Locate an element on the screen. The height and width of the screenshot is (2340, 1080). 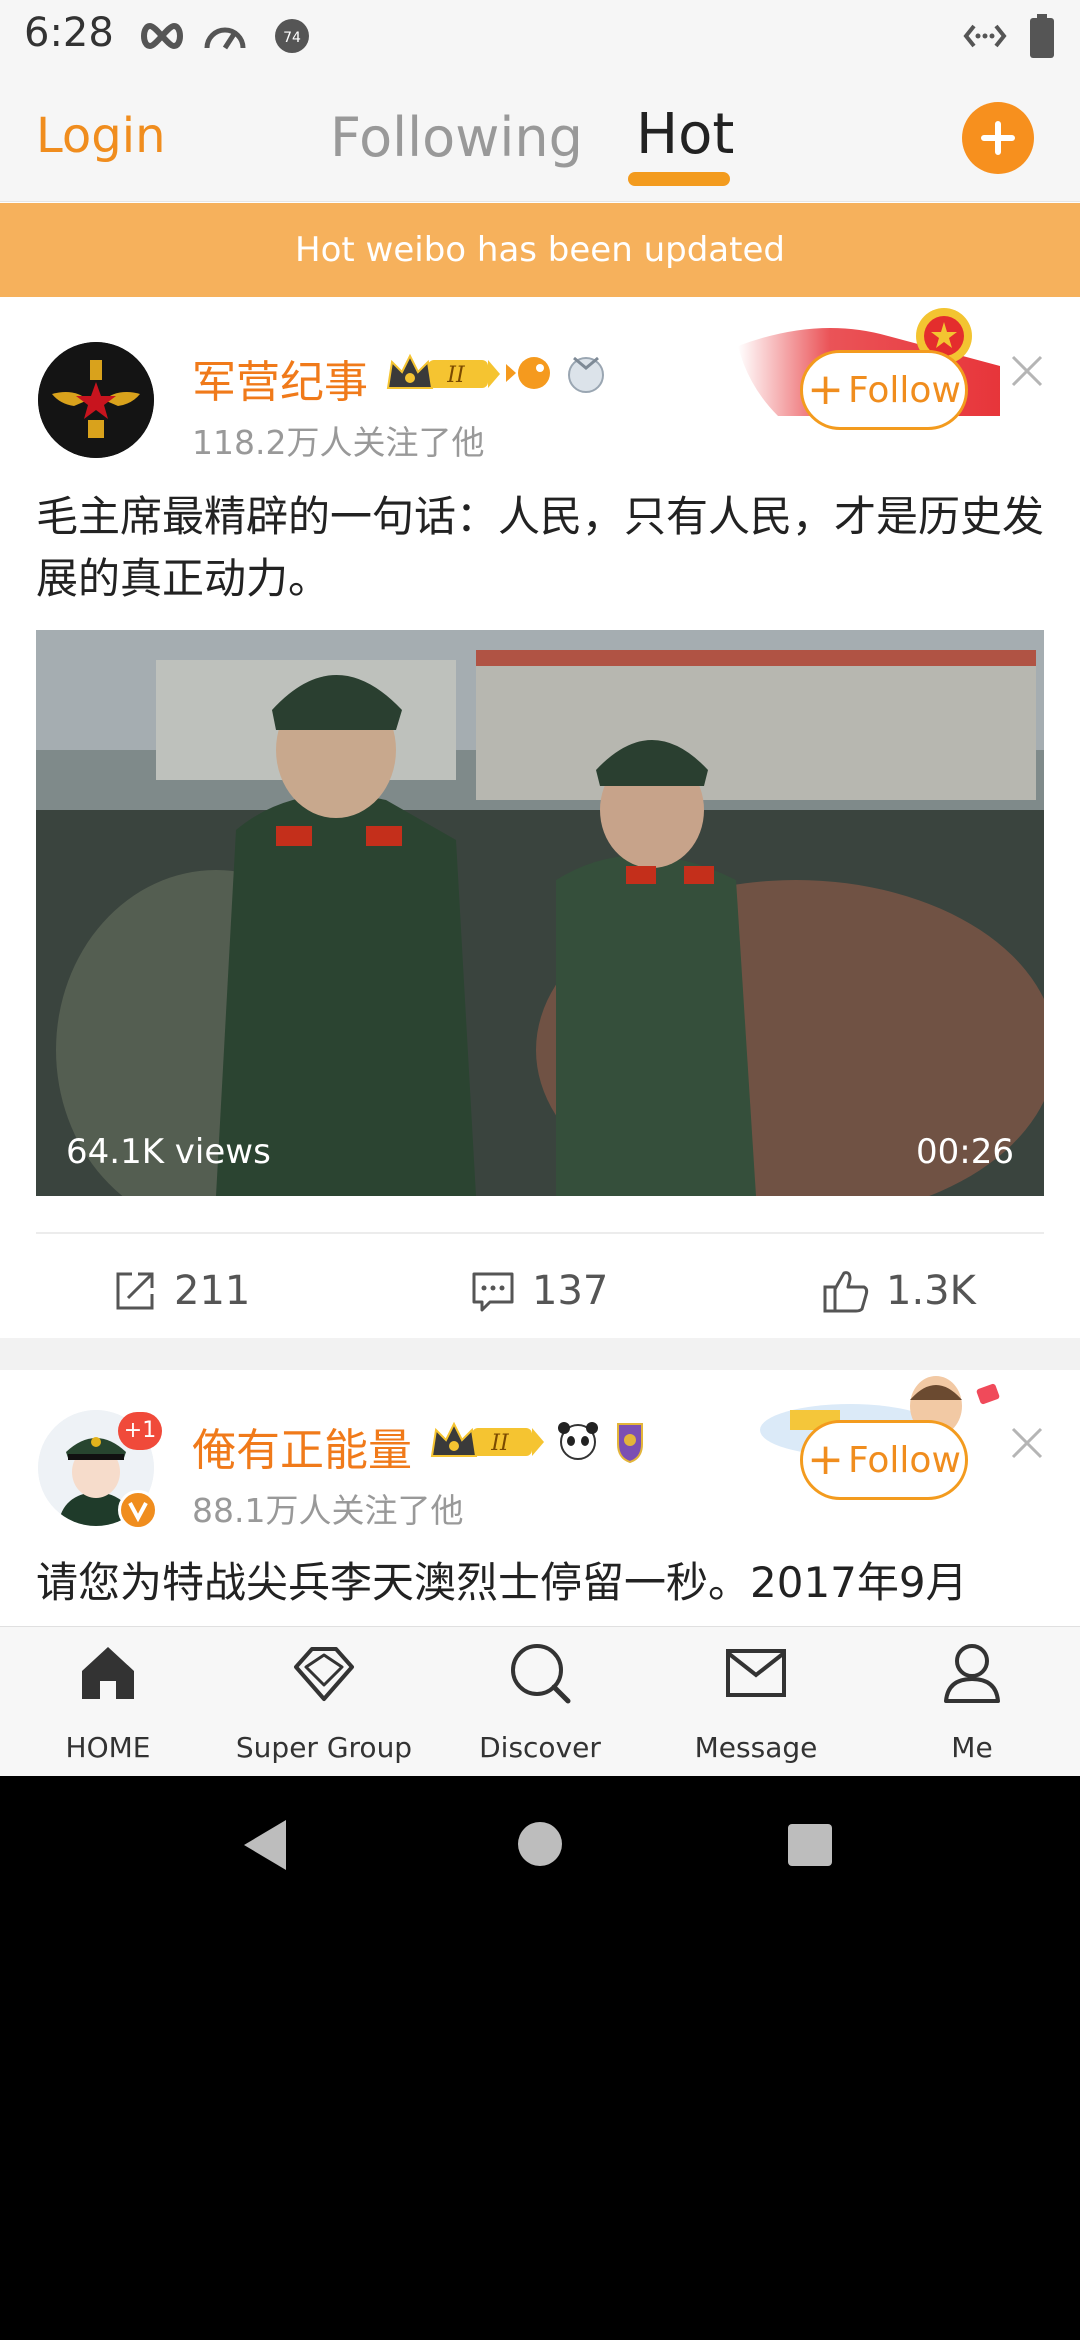
tab-label: HOME is located at coordinates (108, 1747).